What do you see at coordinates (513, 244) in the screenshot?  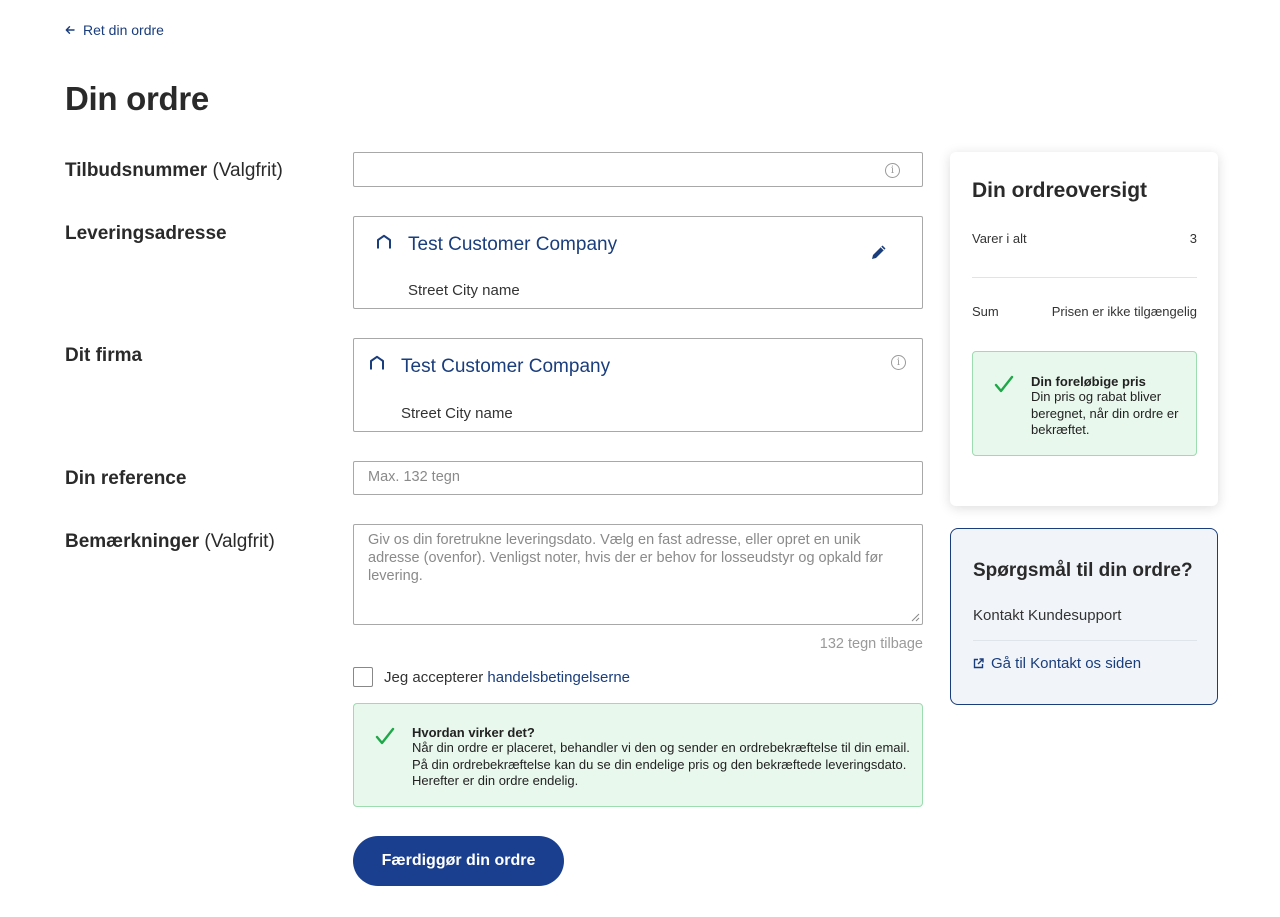 I see `delivery-company-name: Test Customer Company` at bounding box center [513, 244].